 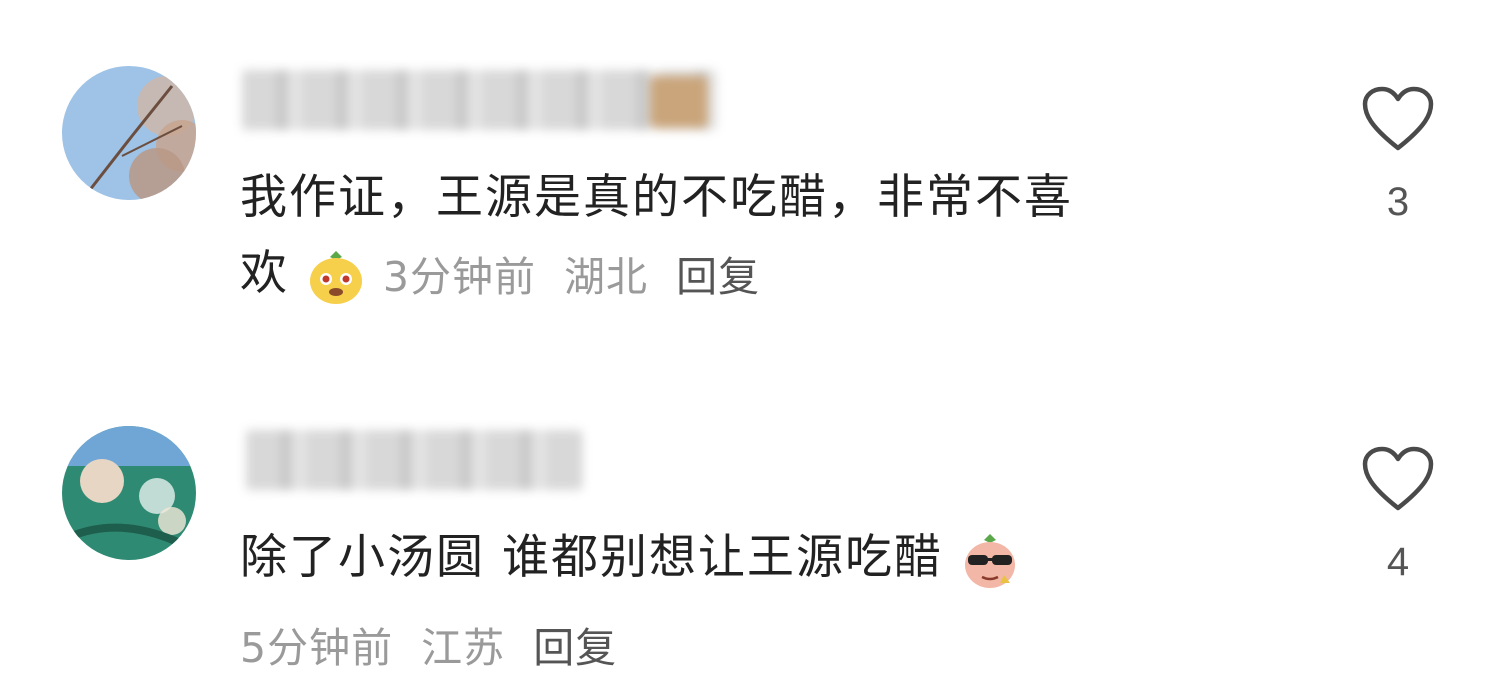 I want to click on comment-text-line: 我作证，王源是真的不吃醋，非常不喜, so click(x=656, y=197).